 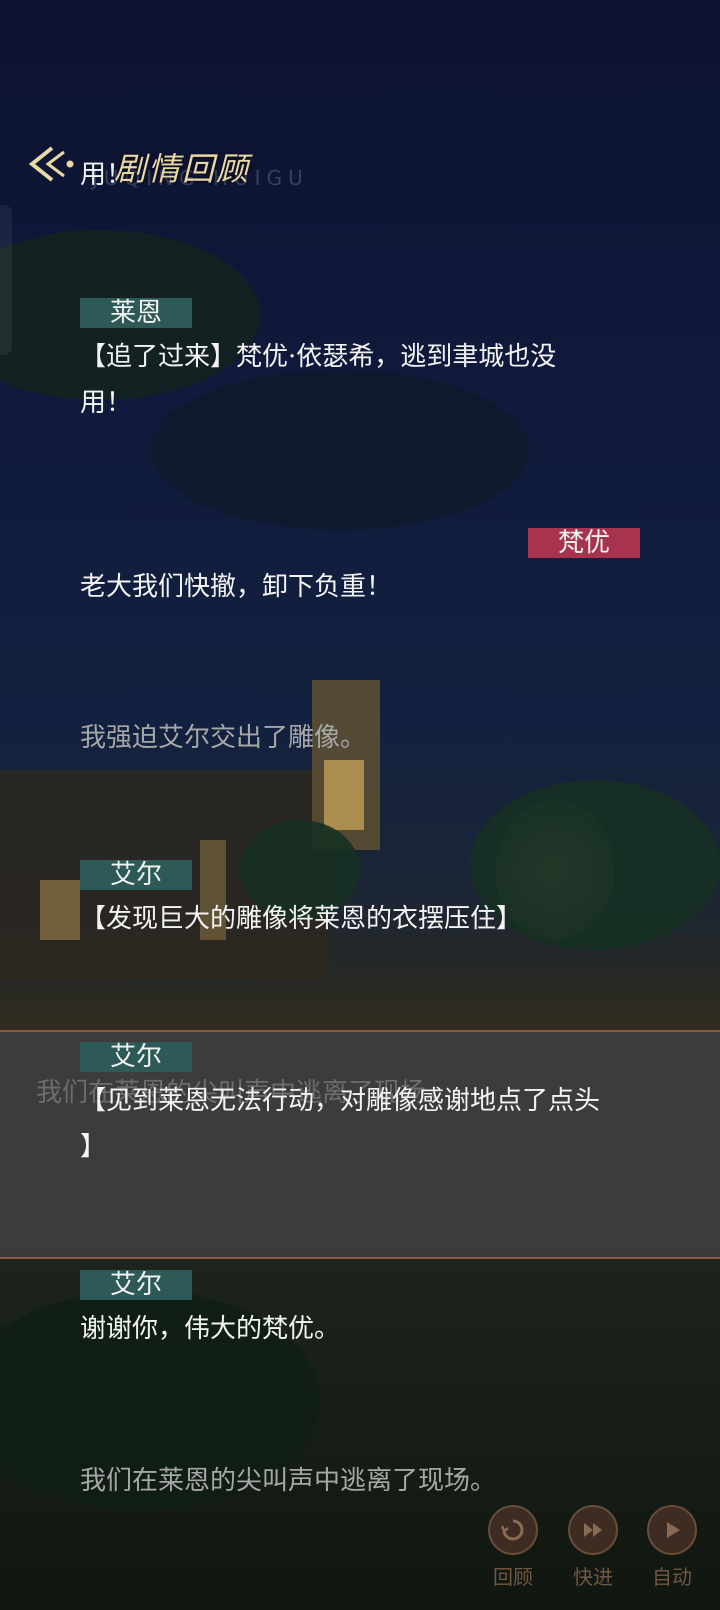 I want to click on auto-label: 自动, so click(x=672, y=1577).